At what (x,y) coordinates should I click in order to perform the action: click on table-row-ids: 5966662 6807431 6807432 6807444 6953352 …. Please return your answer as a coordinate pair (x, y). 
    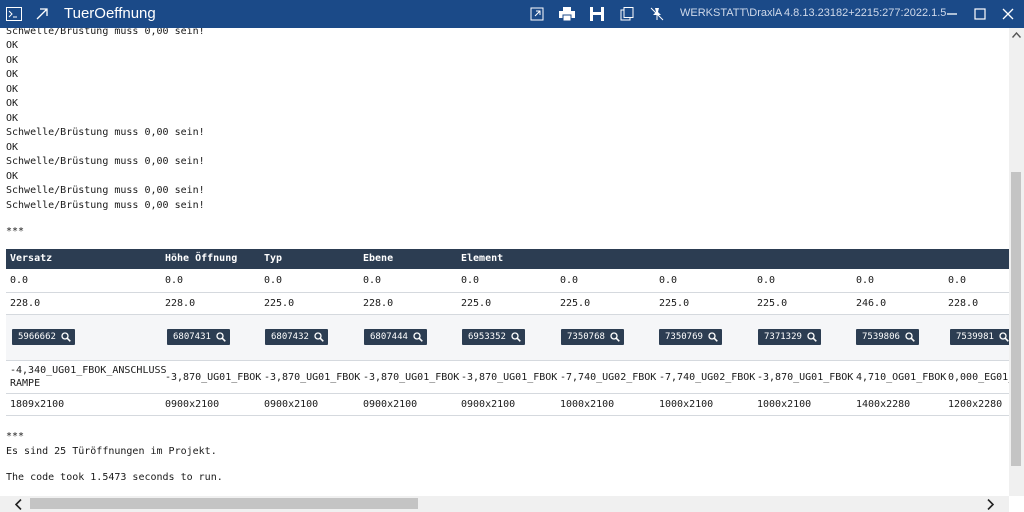
    Looking at the image, I should click on (507, 338).